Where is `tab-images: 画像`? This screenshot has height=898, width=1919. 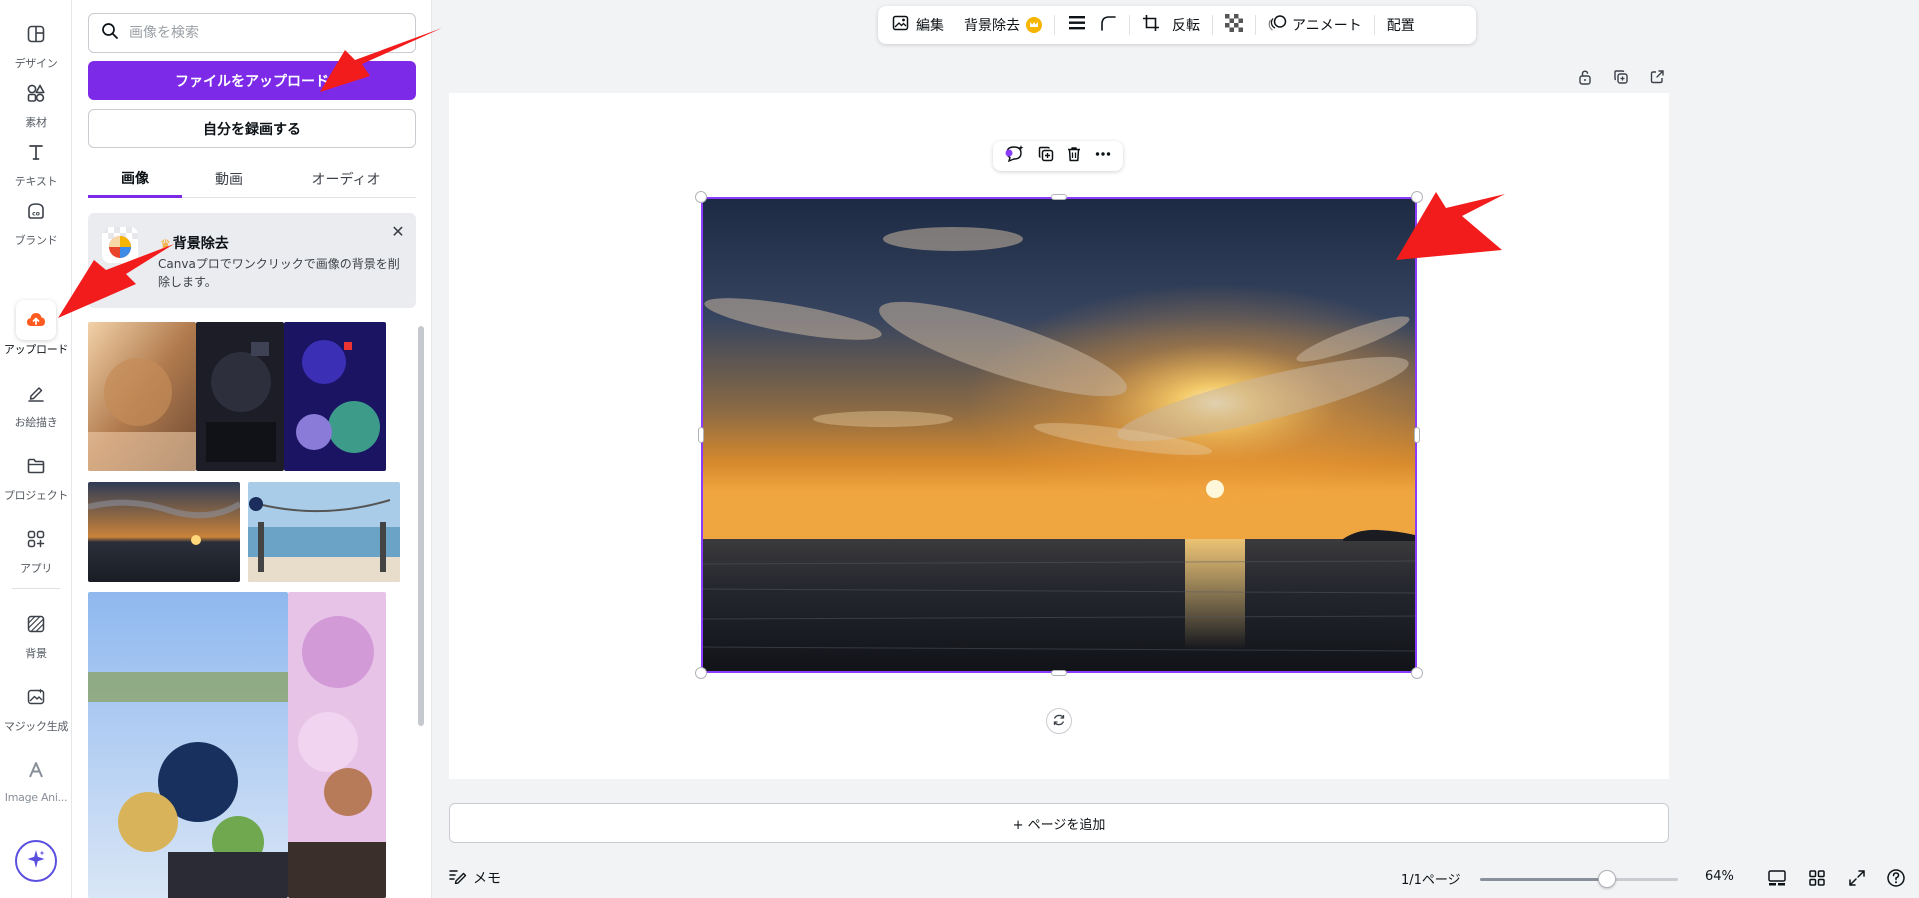
tab-images: 画像 is located at coordinates (135, 179).